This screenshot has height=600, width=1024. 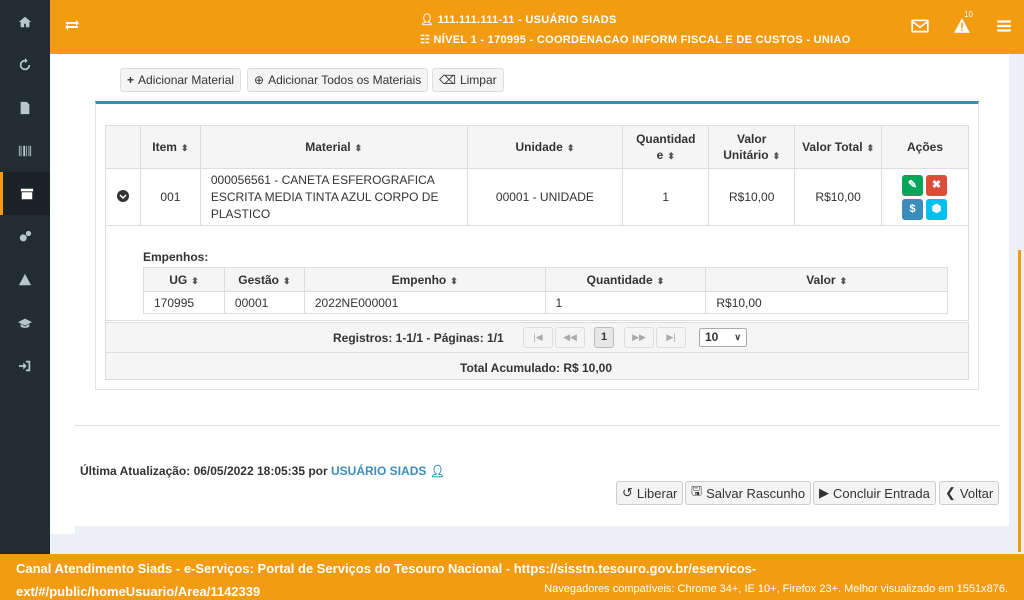 I want to click on col-quantidade: Quantidad e ⬍, so click(x=666, y=147).